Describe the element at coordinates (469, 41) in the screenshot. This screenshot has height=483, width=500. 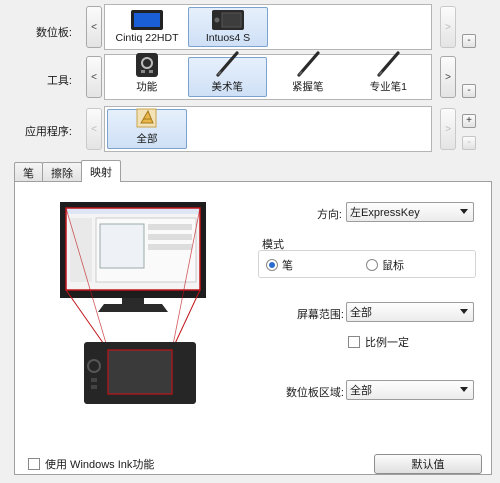
I see `tablet-remove-button: -` at that location.